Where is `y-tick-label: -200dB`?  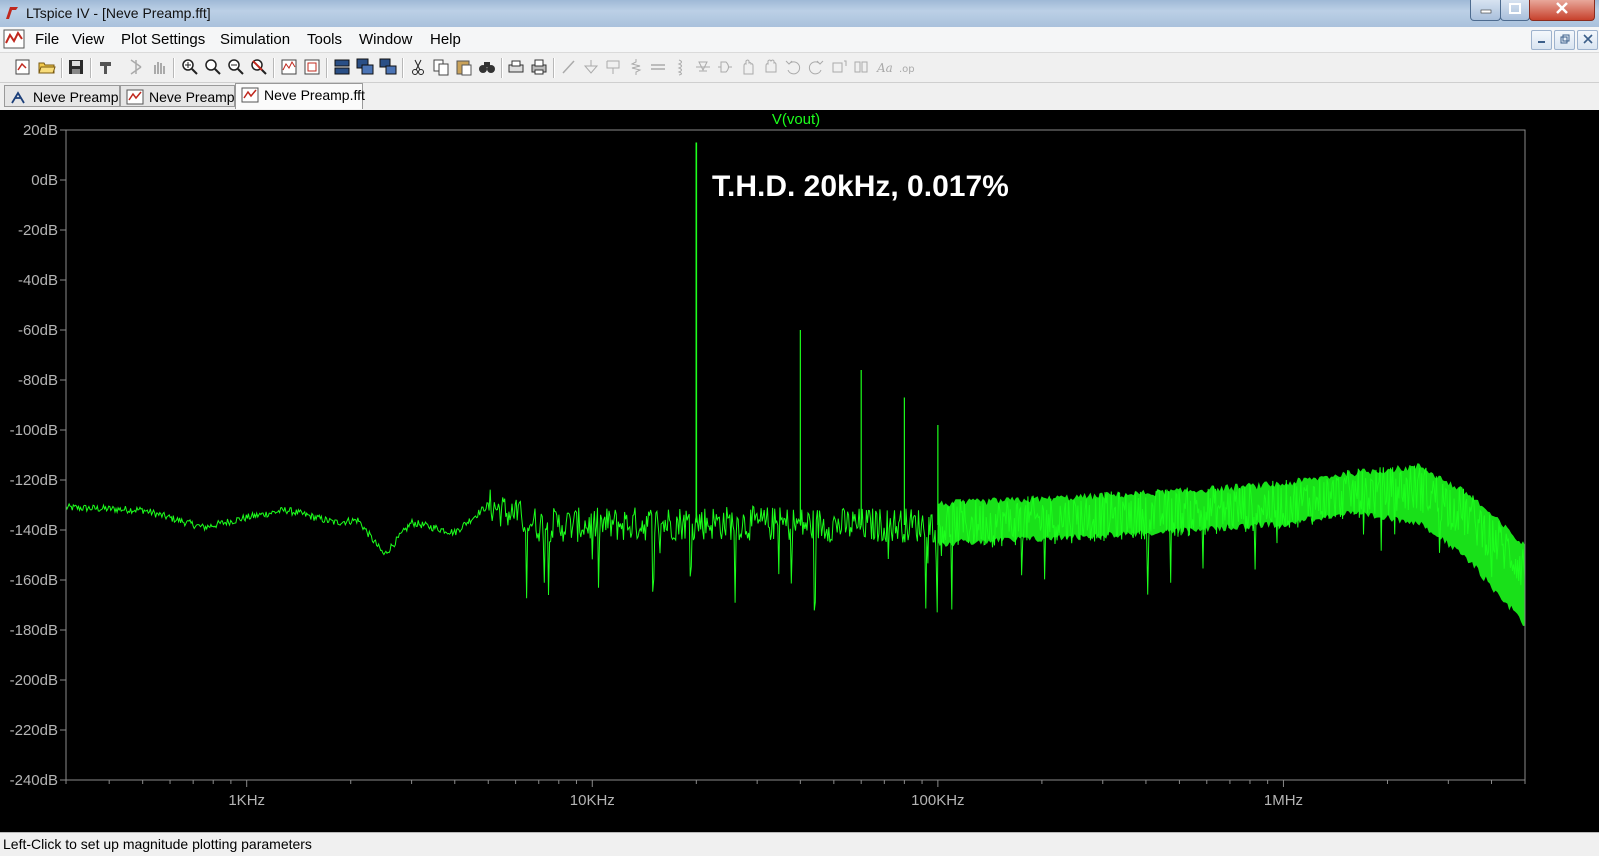
y-tick-label: -200dB is located at coordinates (34, 680).